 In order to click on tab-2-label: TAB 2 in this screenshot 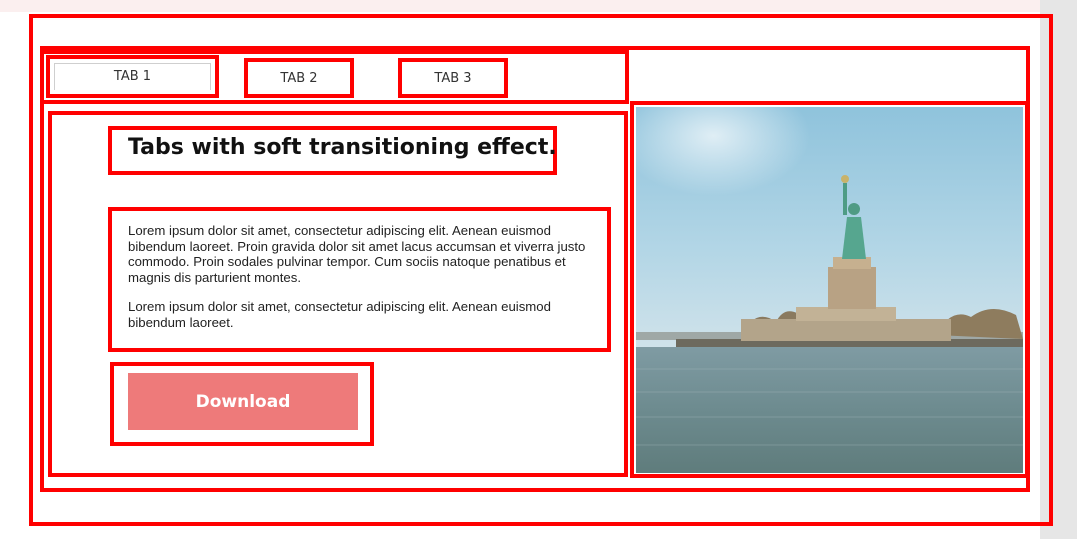, I will do `click(299, 78)`.